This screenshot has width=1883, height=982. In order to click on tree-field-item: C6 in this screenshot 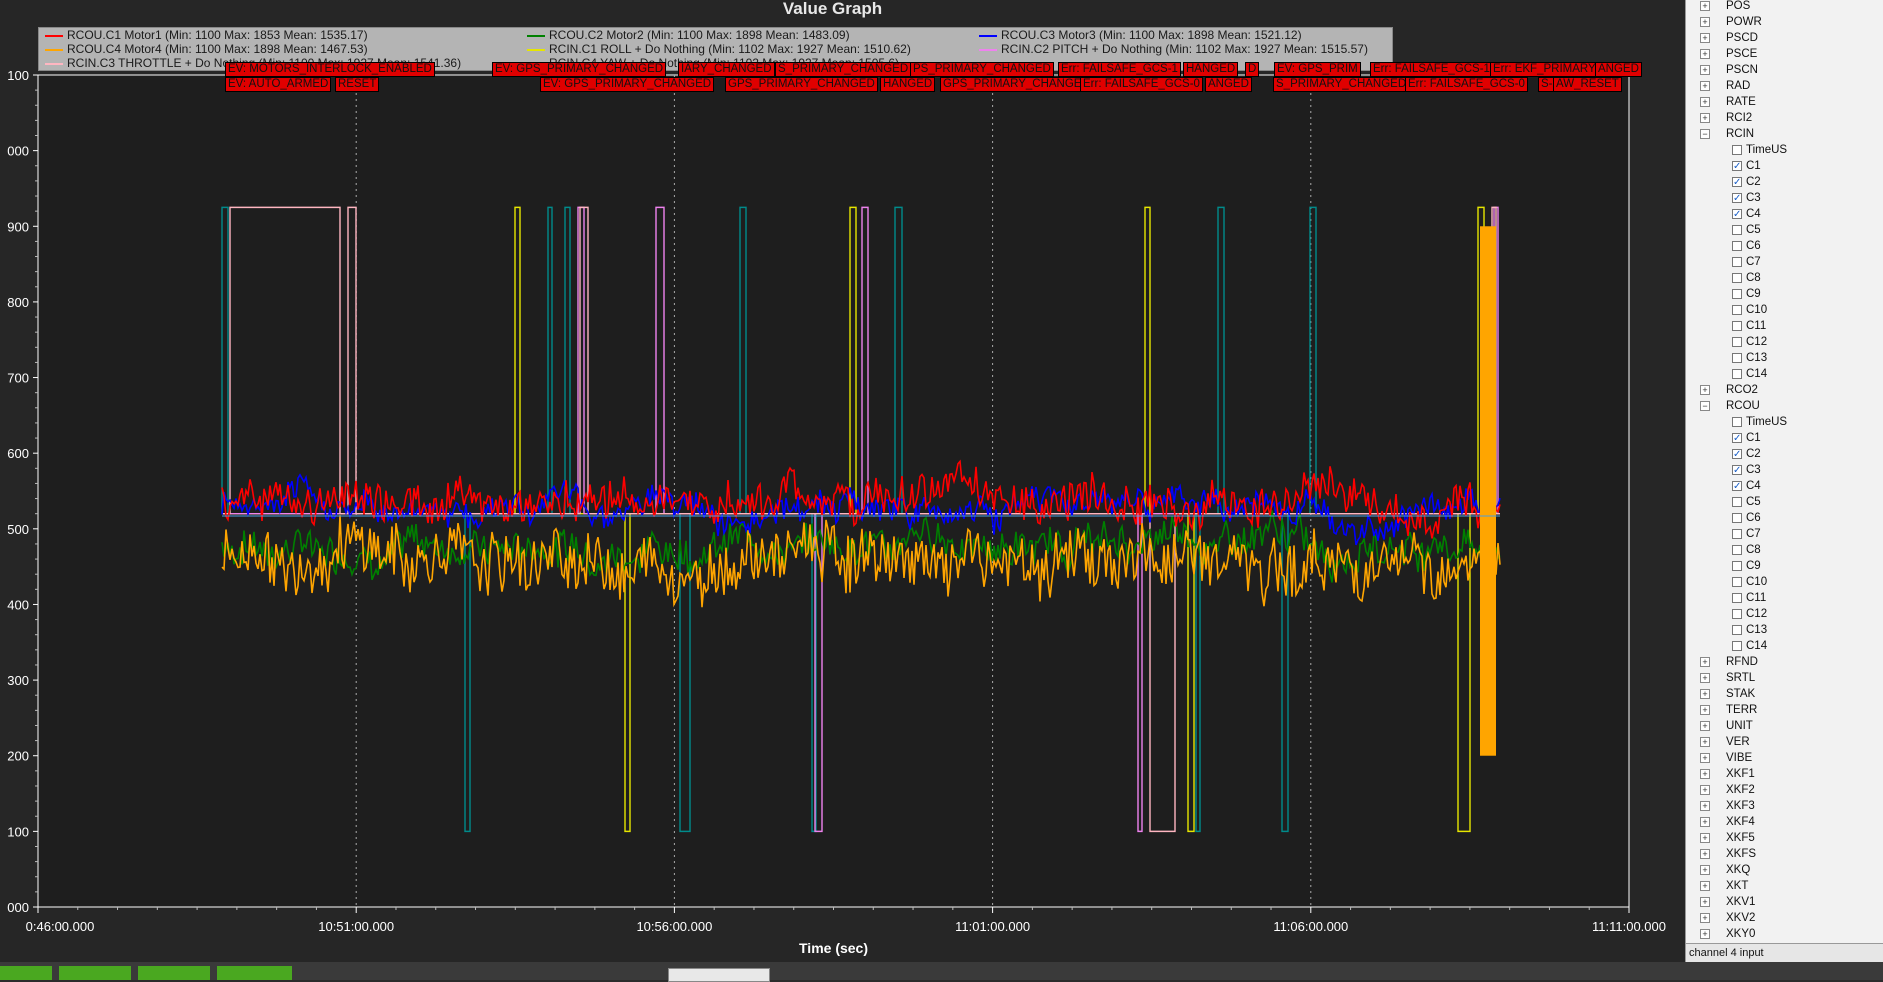, I will do `click(1784, 518)`.